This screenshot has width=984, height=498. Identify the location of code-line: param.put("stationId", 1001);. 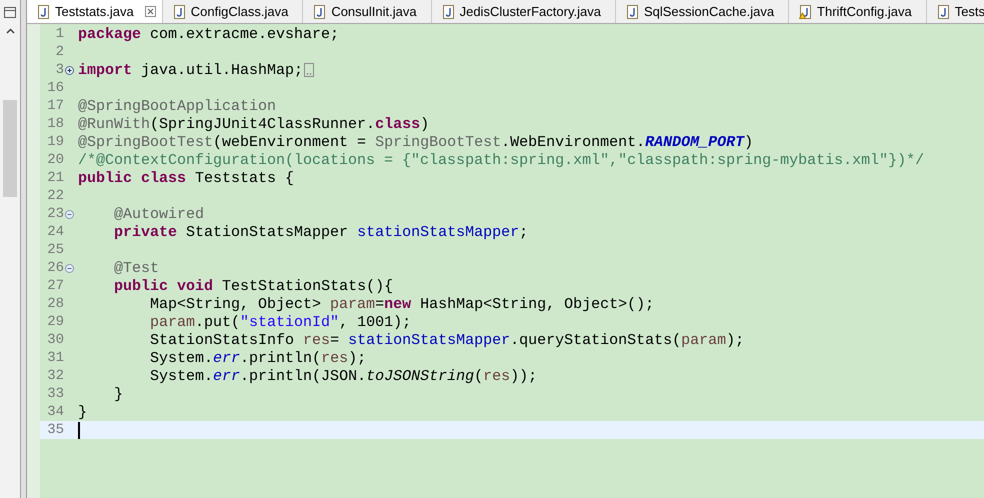
(280, 322).